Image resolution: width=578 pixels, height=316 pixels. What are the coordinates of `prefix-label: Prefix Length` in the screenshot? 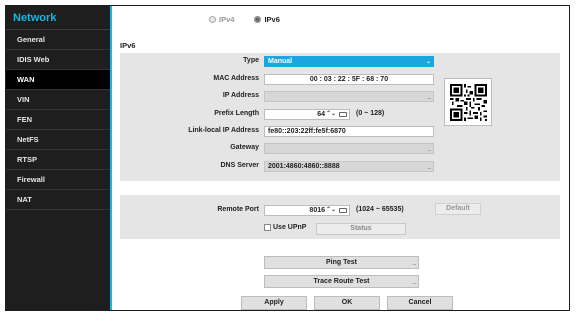 It's located at (236, 113).